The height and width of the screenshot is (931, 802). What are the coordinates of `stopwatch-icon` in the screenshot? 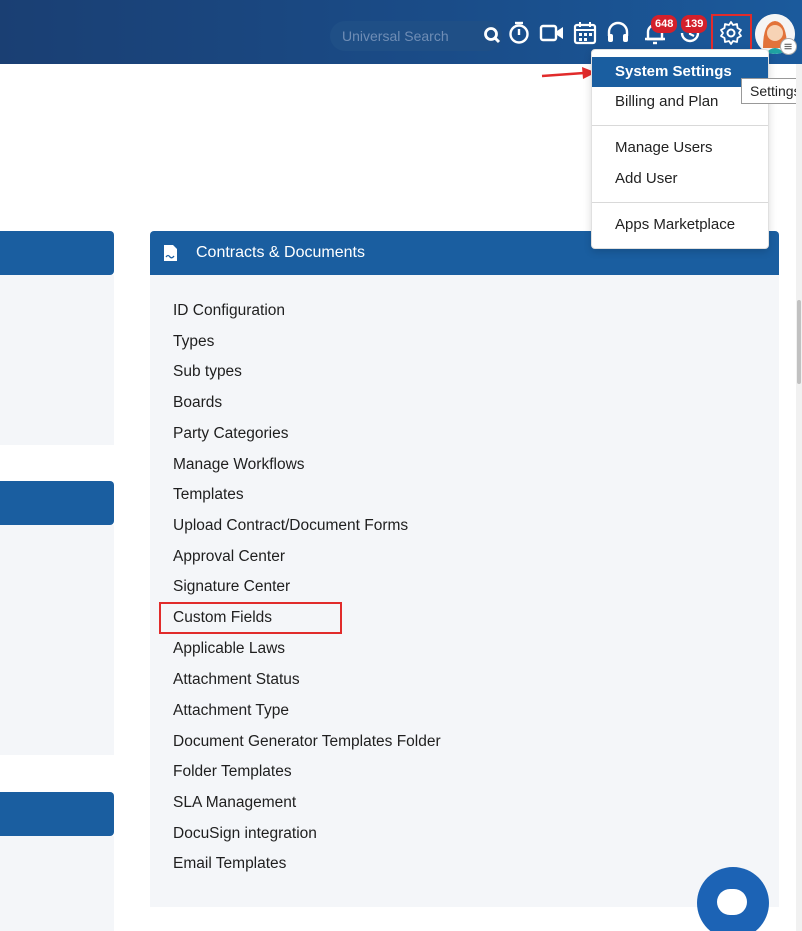 It's located at (519, 33).